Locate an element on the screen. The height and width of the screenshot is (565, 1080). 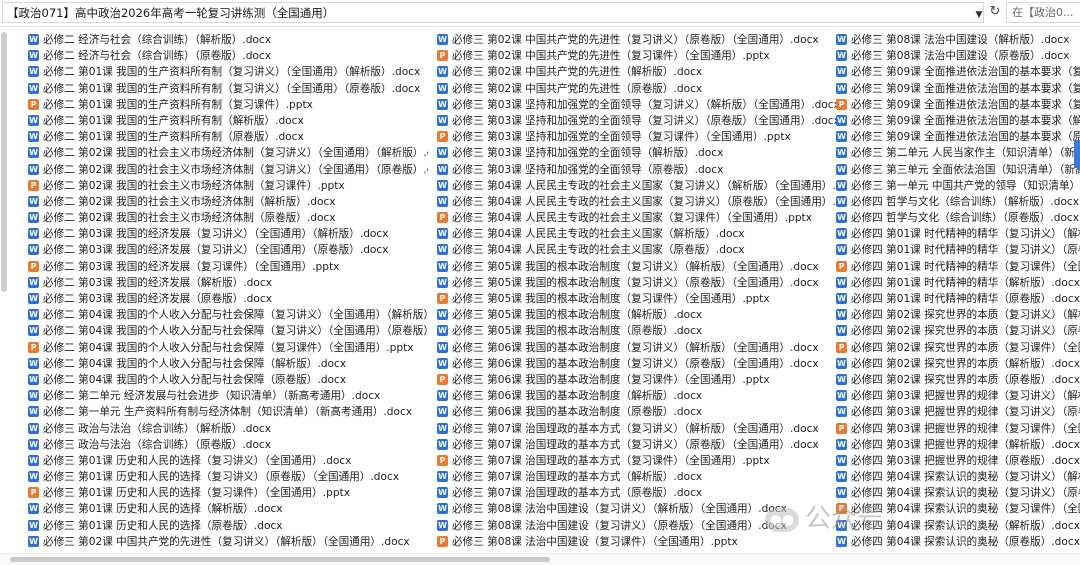
file-item: W 必修四 第02课 探究世界的本质（原卷版）.docx is located at coordinates (958, 380).